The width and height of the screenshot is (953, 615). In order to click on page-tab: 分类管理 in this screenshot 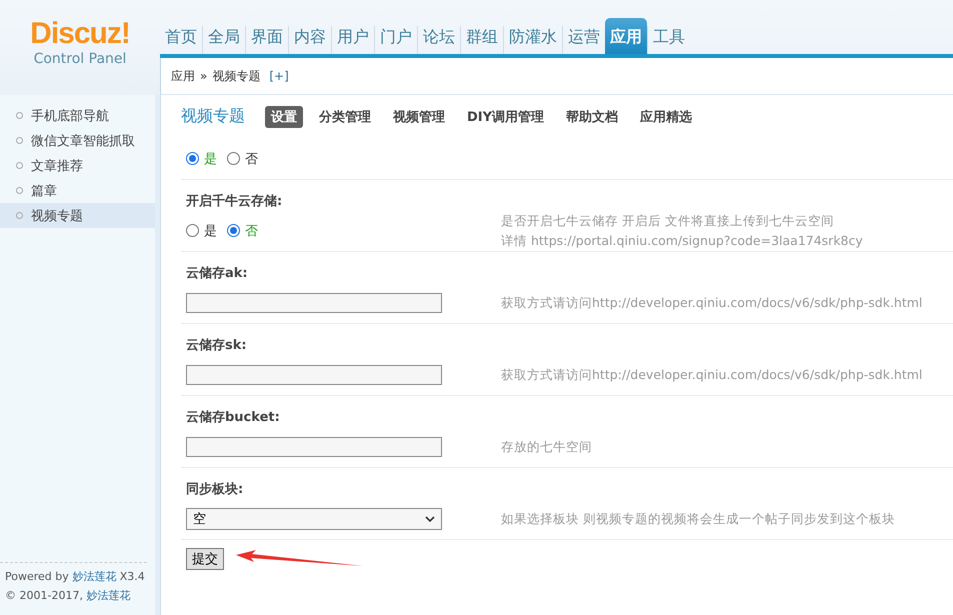, I will do `click(345, 117)`.